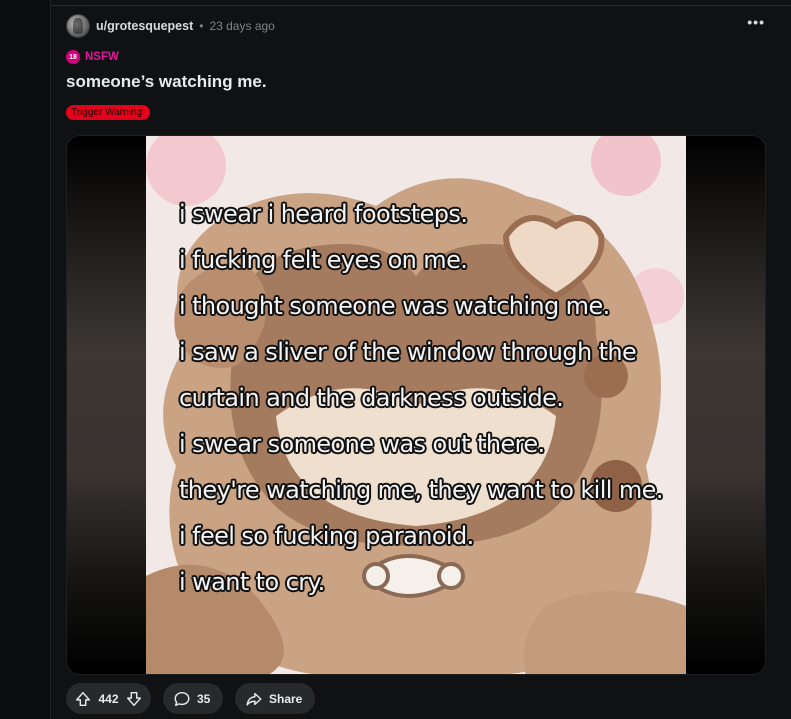  I want to click on vote-count: 442, so click(108, 698).